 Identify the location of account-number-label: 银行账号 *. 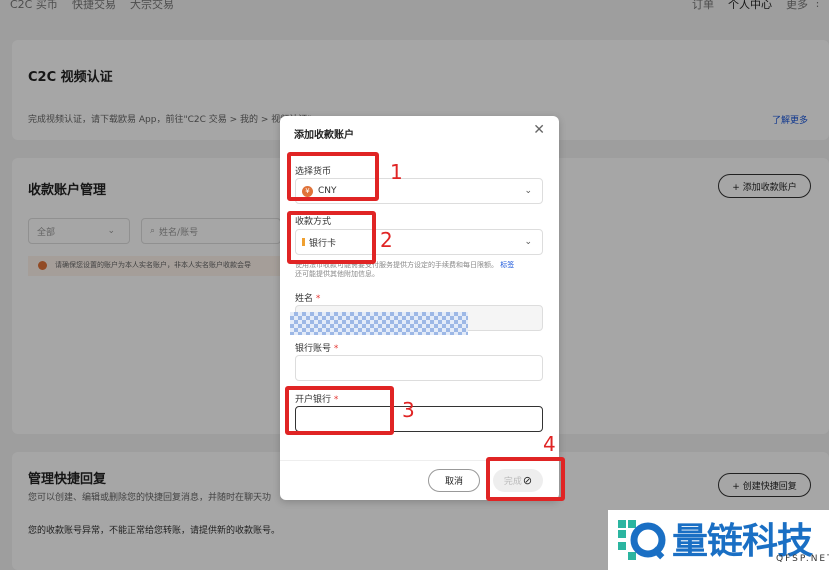
(316, 347).